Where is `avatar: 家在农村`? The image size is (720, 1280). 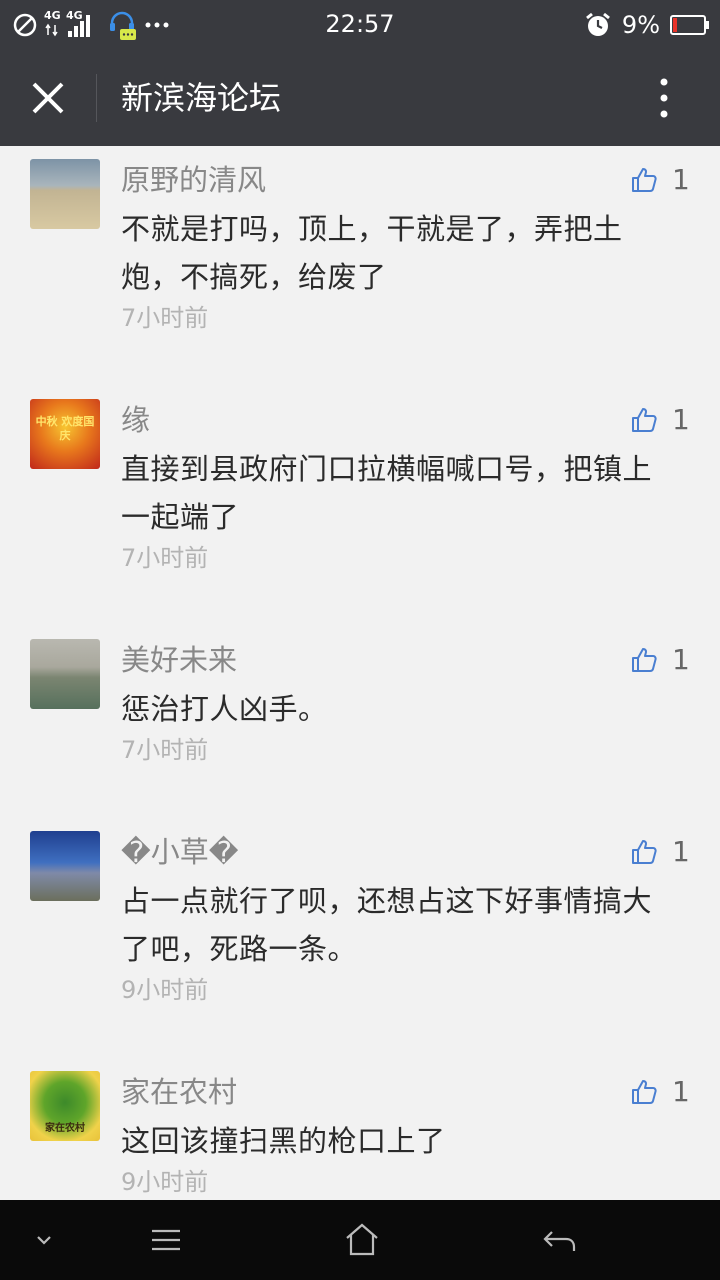 avatar: 家在农村 is located at coordinates (65, 1106).